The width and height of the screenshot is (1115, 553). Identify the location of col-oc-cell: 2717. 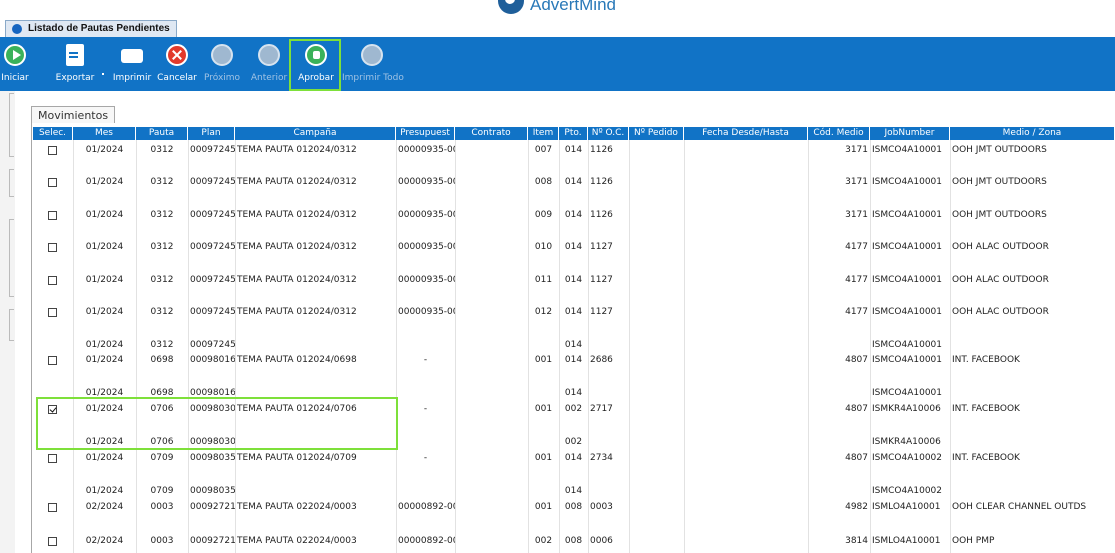
(601, 409).